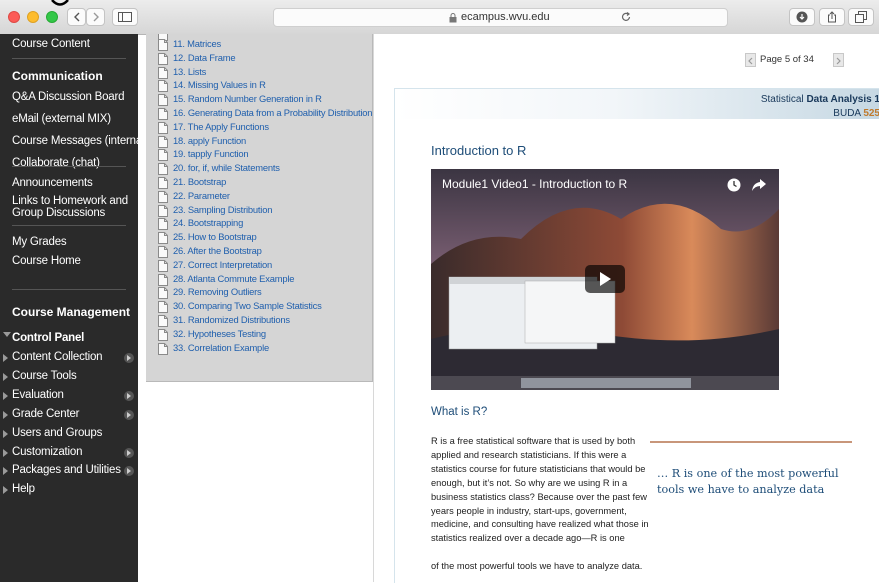 The image size is (879, 583). Describe the element at coordinates (802, 17) in the screenshot. I see `downloads-button` at that location.